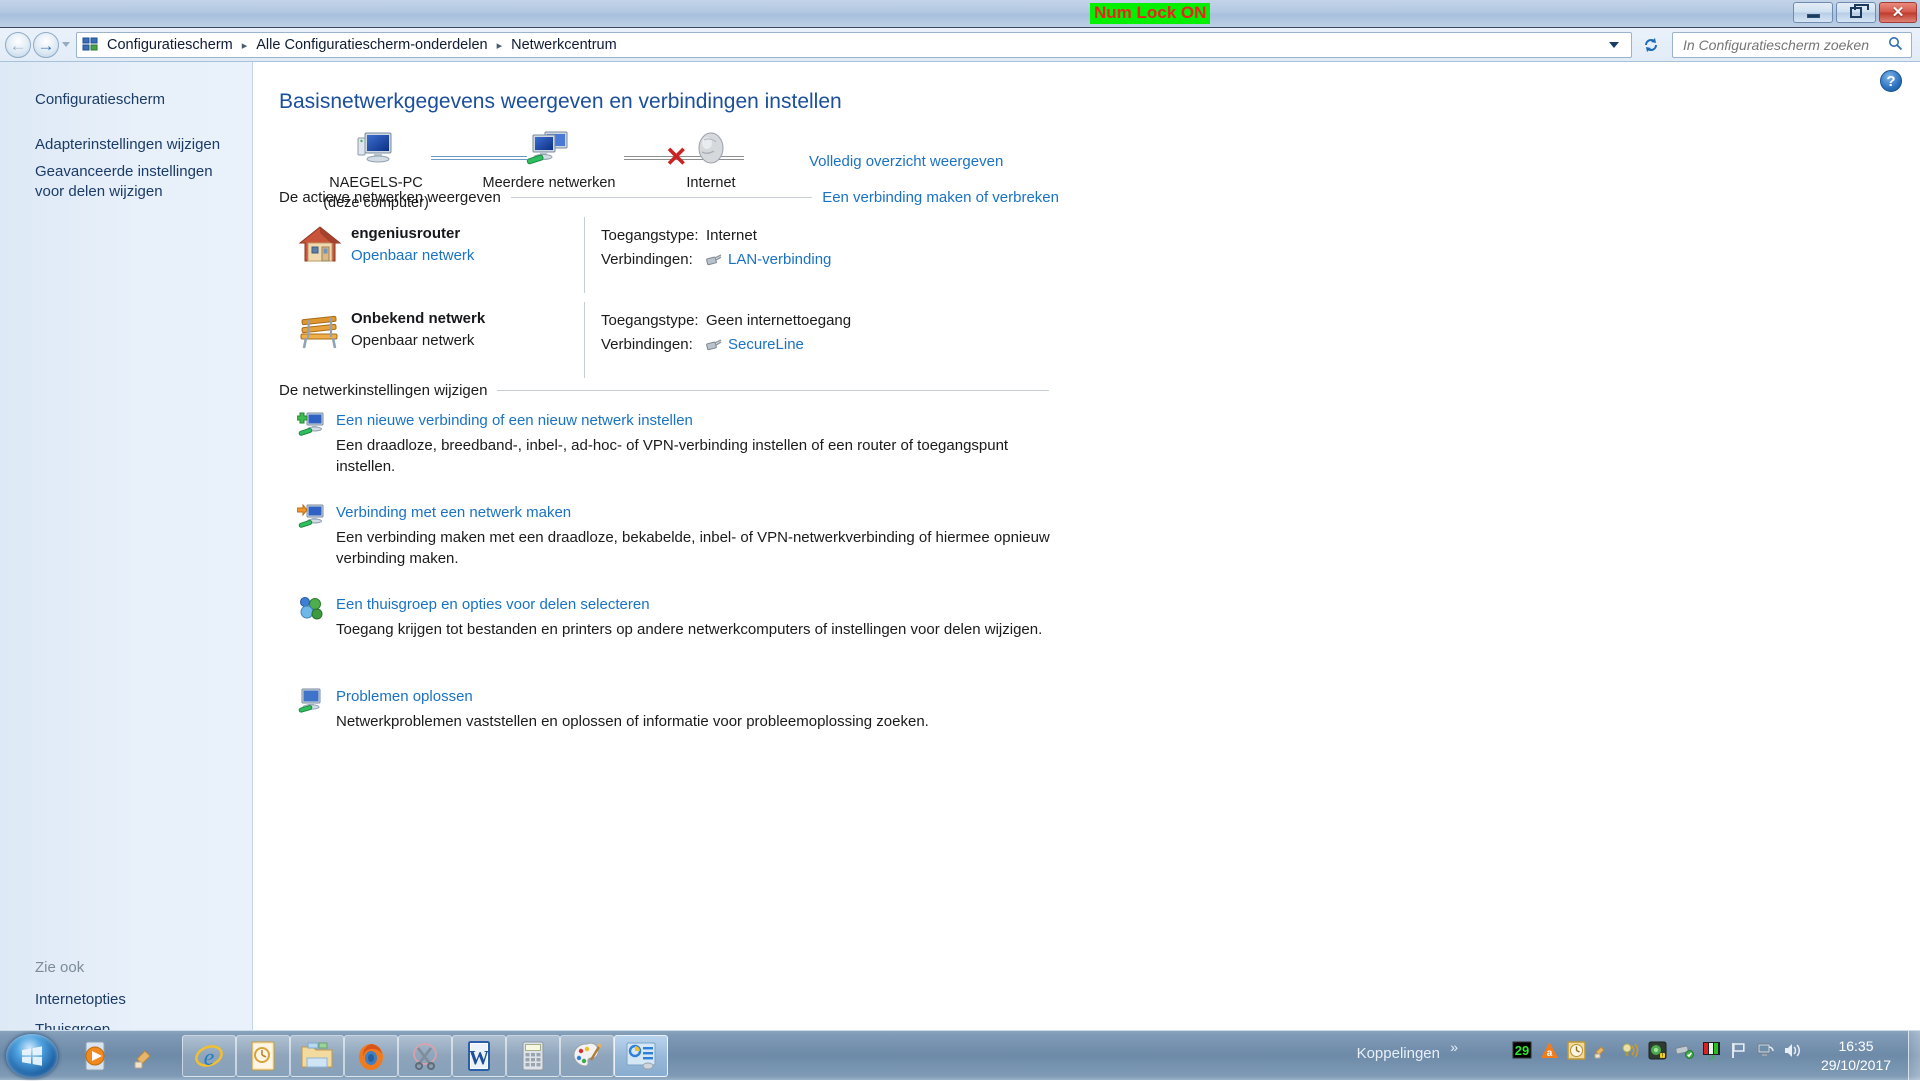 This screenshot has height=1081, width=1920. What do you see at coordinates (1710, 1057) in the screenshot?
I see `svg-text: 1A` at bounding box center [1710, 1057].